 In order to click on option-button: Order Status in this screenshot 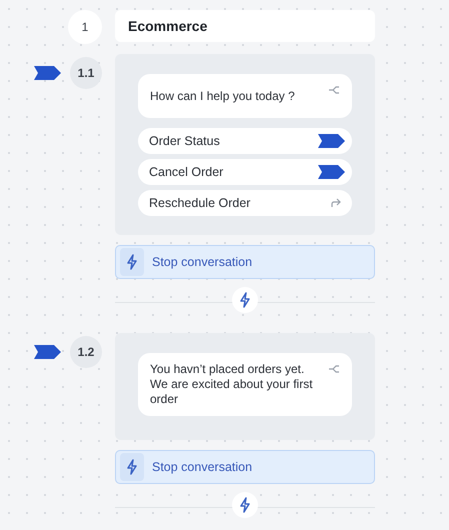, I will do `click(245, 141)`.